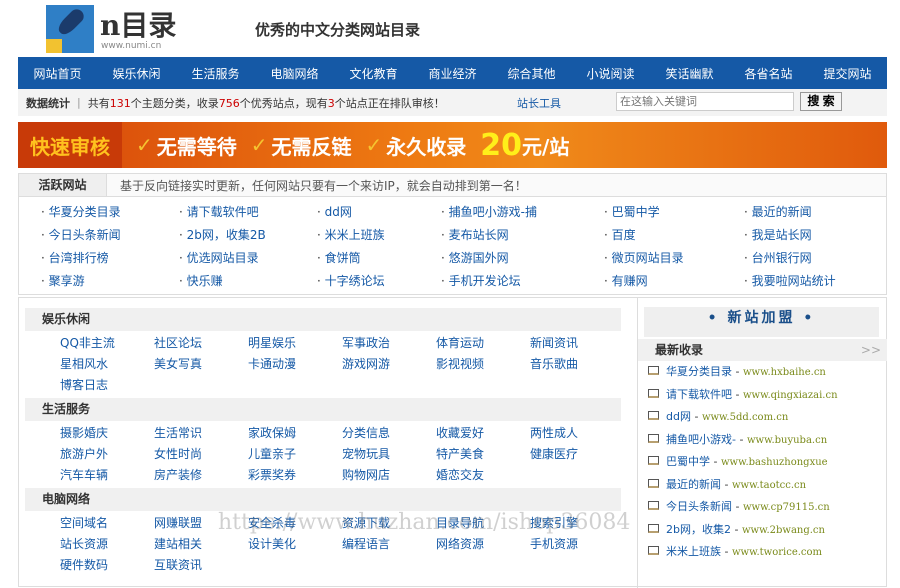 The height and width of the screenshot is (588, 900). What do you see at coordinates (577, 544) in the screenshot?
I see `category-link: 手机资源` at bounding box center [577, 544].